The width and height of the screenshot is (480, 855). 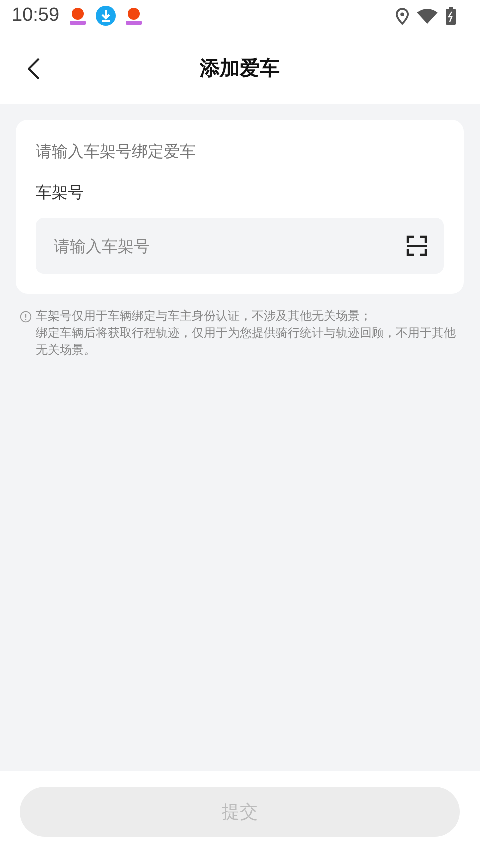 I want to click on info-icon, so click(x=26, y=317).